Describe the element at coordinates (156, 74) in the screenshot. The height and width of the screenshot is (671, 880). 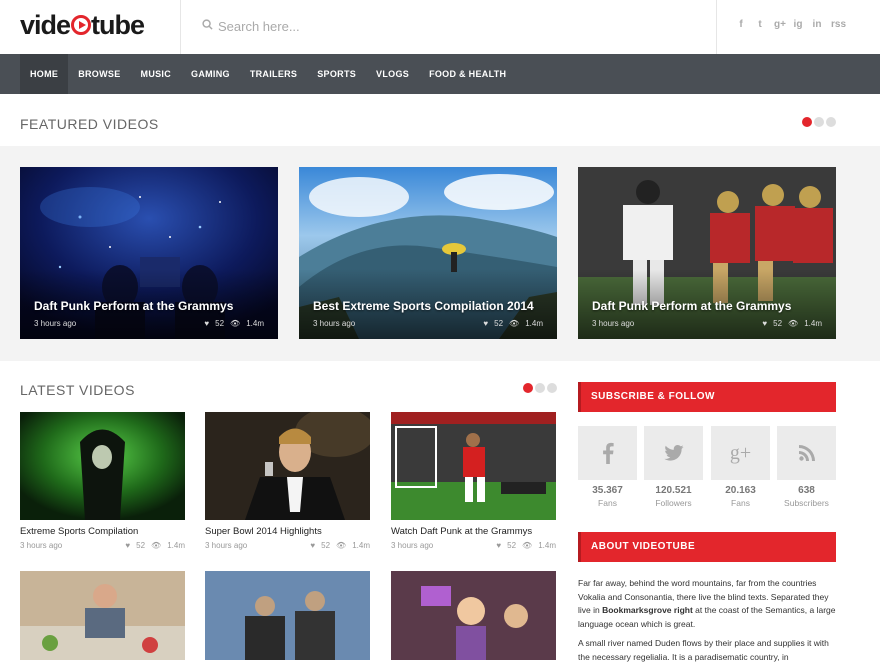
I see `nav-music: MUSIC` at that location.